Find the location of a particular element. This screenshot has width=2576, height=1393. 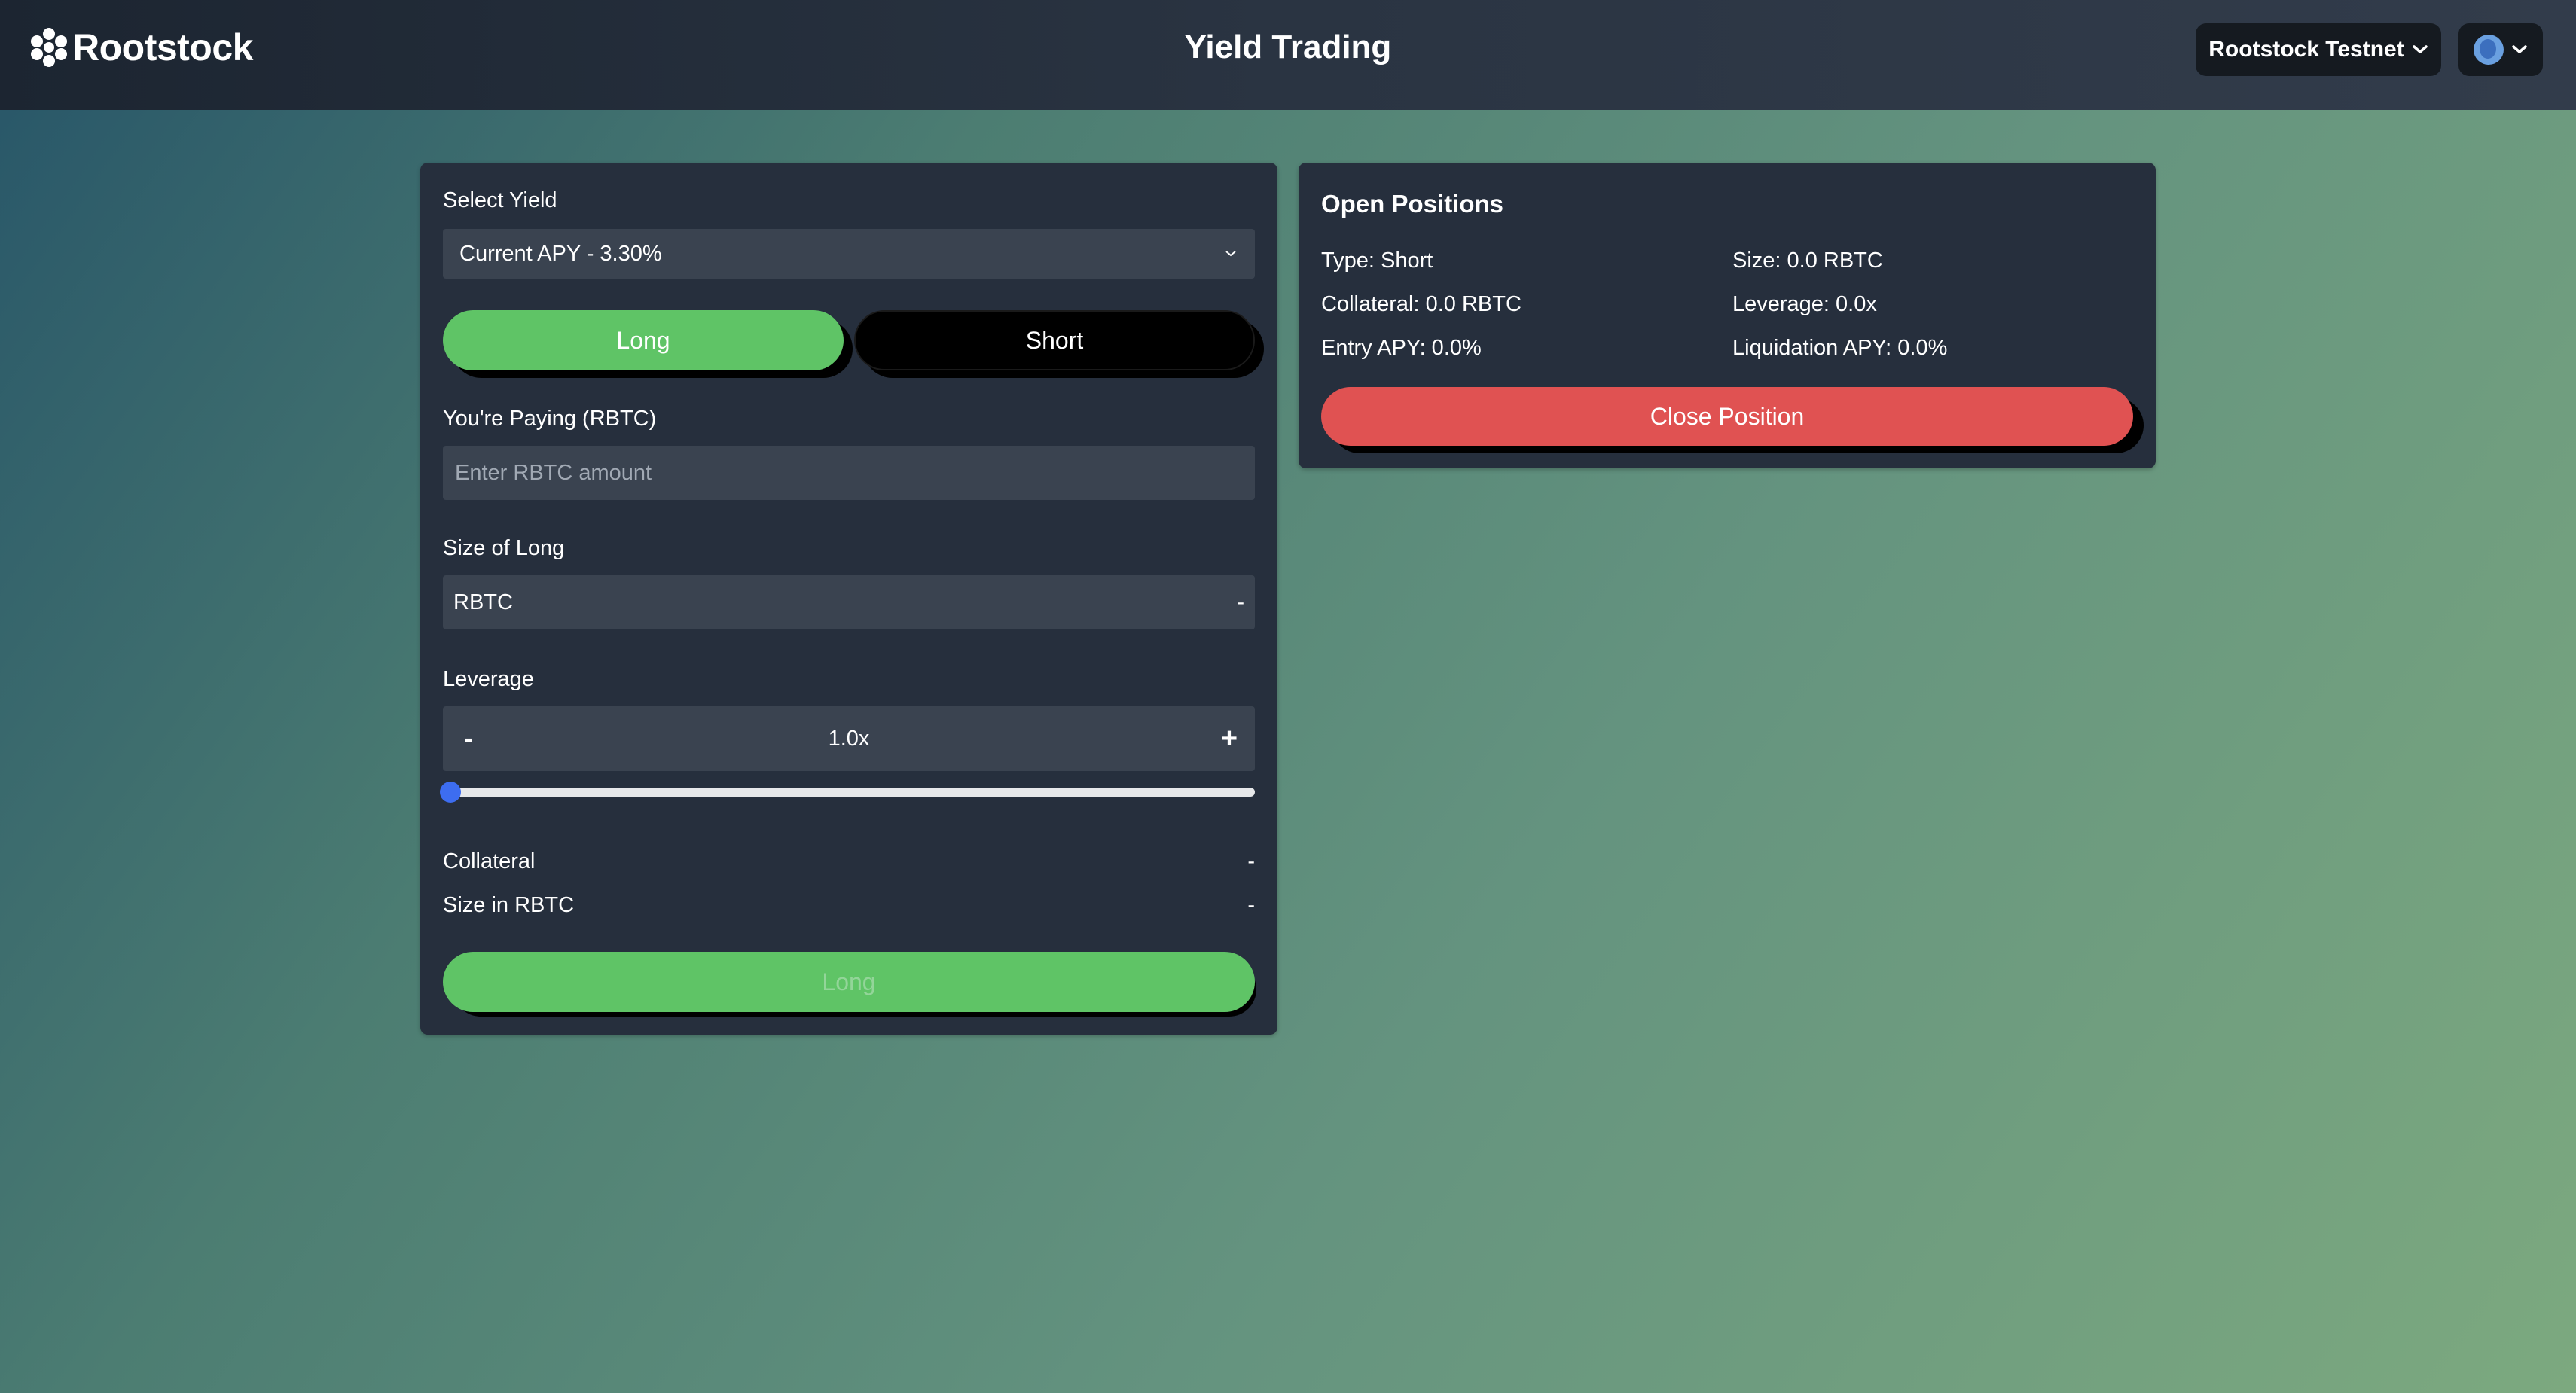

collateral-label: Collateral is located at coordinates (490, 861).